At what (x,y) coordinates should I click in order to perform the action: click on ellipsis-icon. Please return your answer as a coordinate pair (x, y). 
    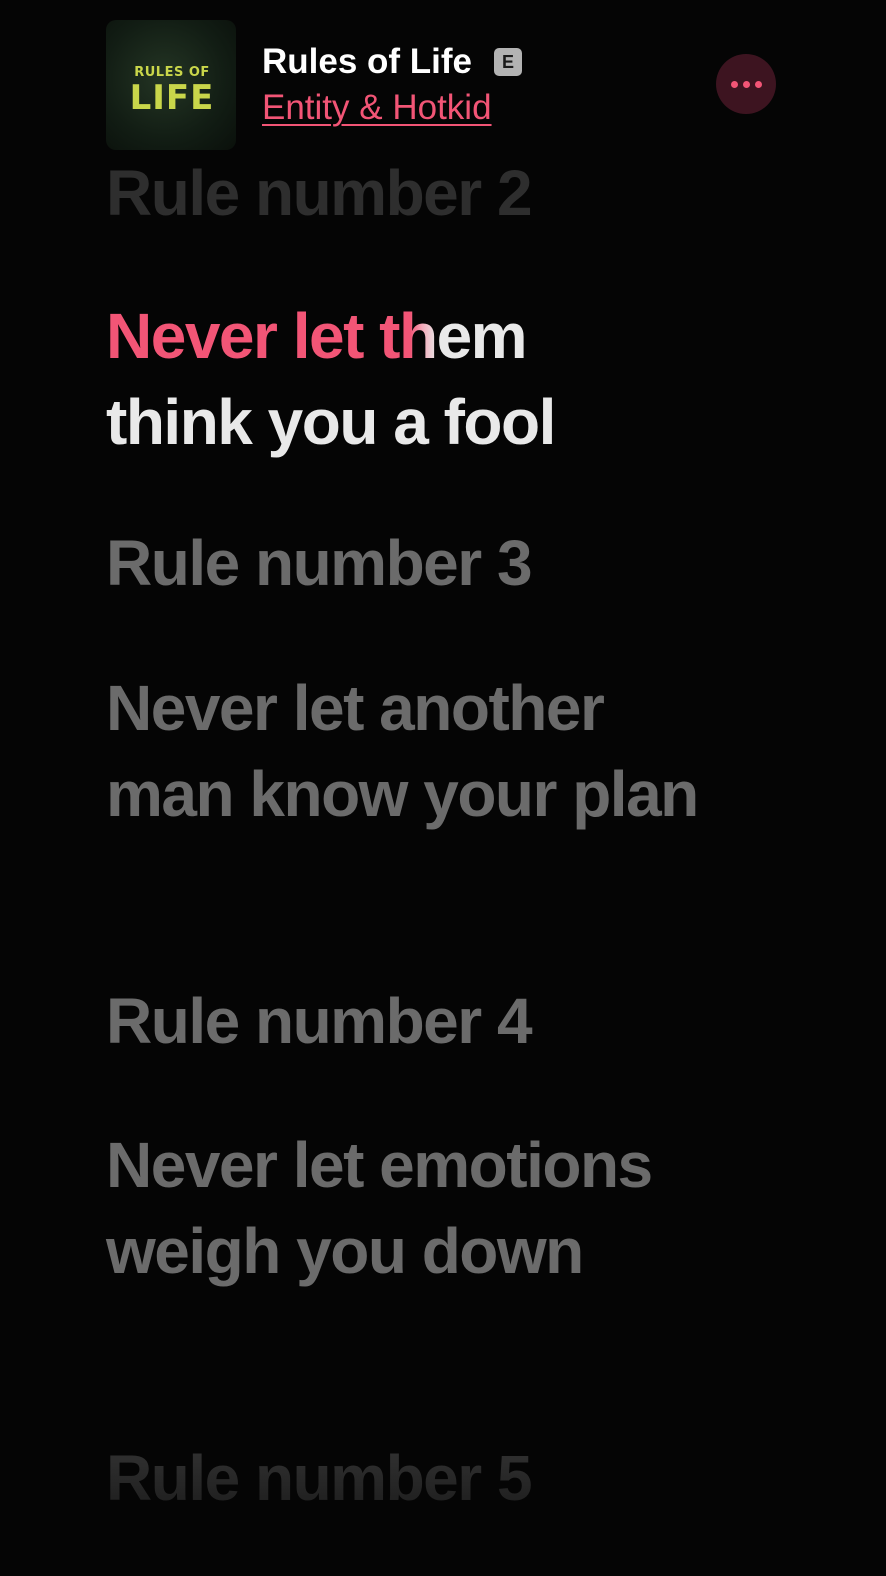
    Looking at the image, I should click on (746, 84).